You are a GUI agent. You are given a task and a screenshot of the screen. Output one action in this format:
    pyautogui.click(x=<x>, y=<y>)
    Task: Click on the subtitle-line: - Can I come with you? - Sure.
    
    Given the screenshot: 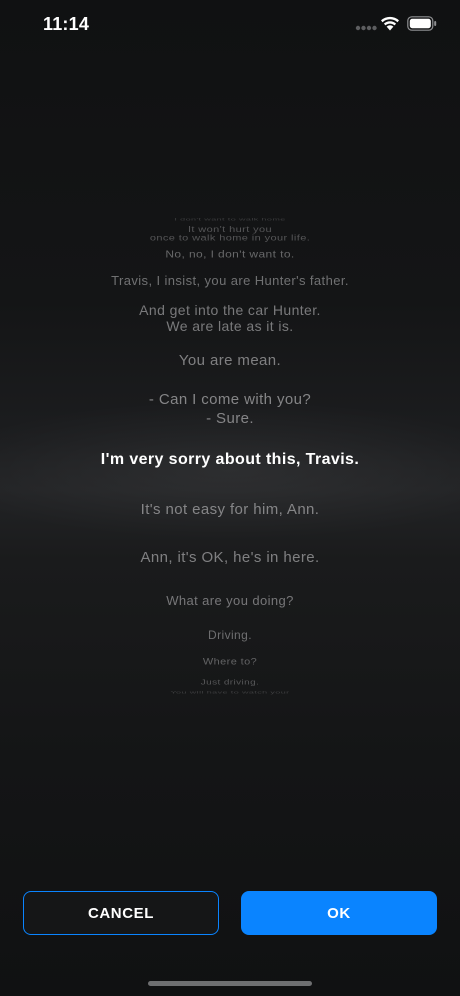 What is the action you would take?
    pyautogui.click(x=230, y=409)
    